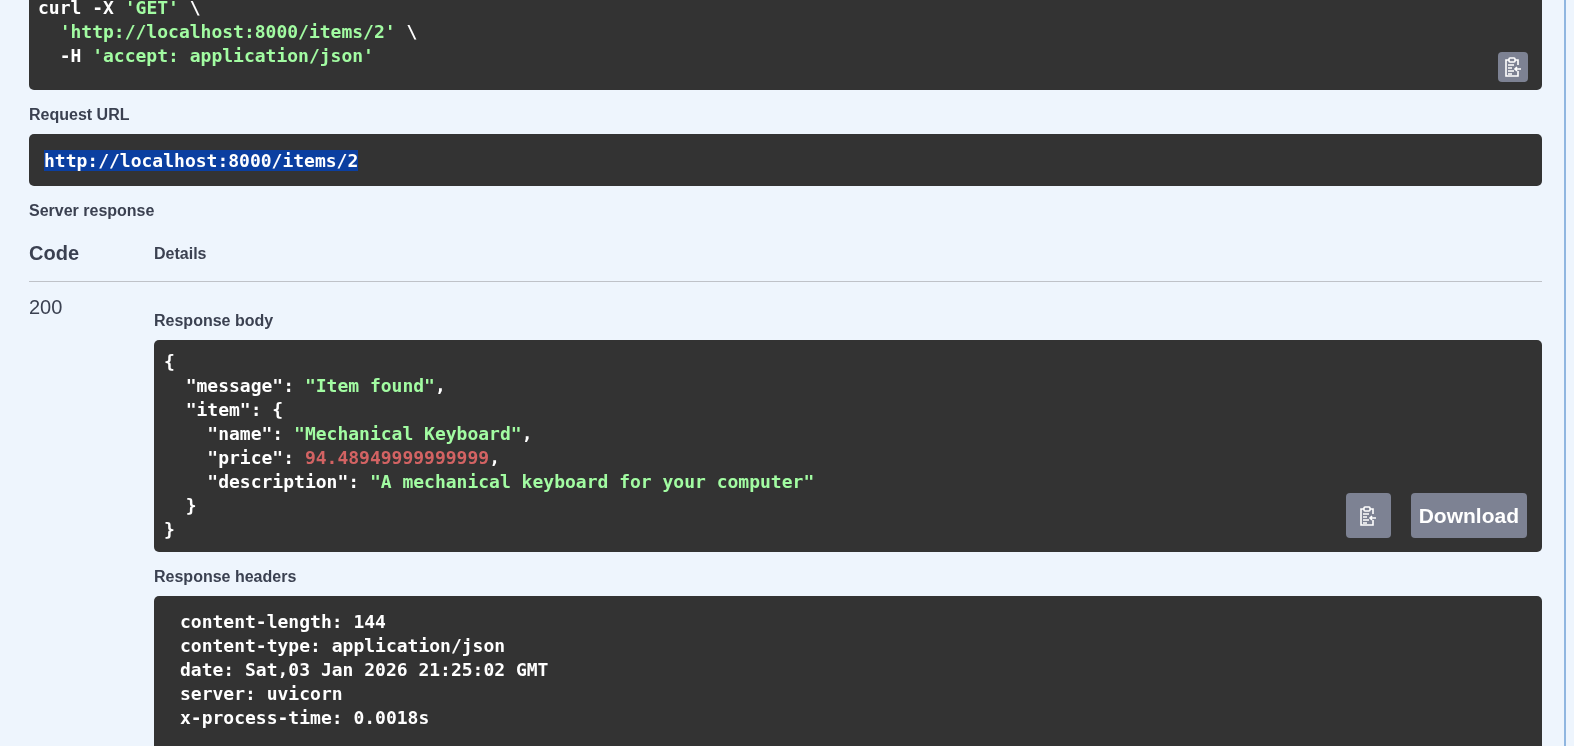  Describe the element at coordinates (234, 410) in the screenshot. I see `code-line: "item": {` at that location.